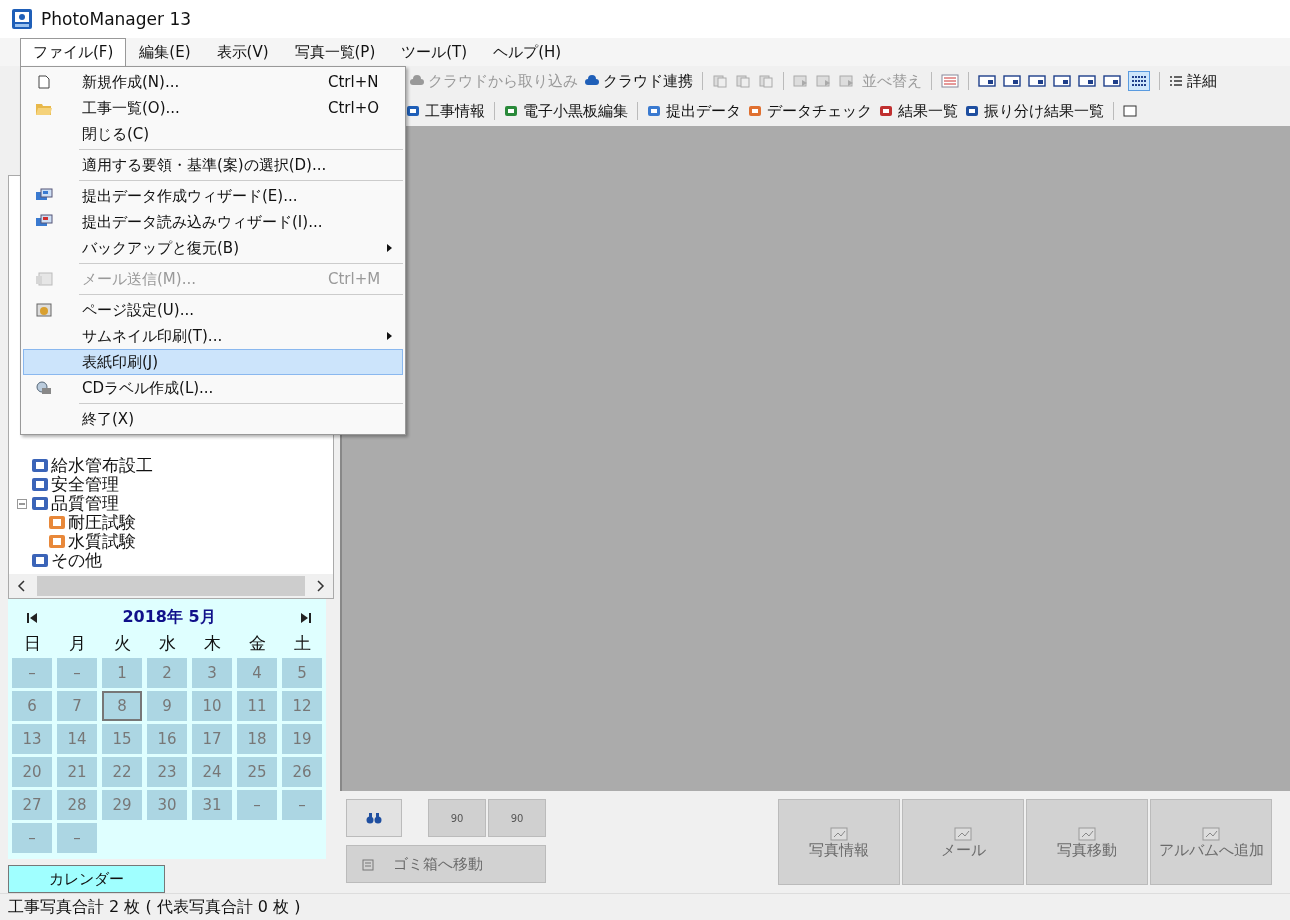 The height and width of the screenshot is (920, 1290). Describe the element at coordinates (810, 111) in the screenshot. I see `toolbar-button: データチェック` at that location.